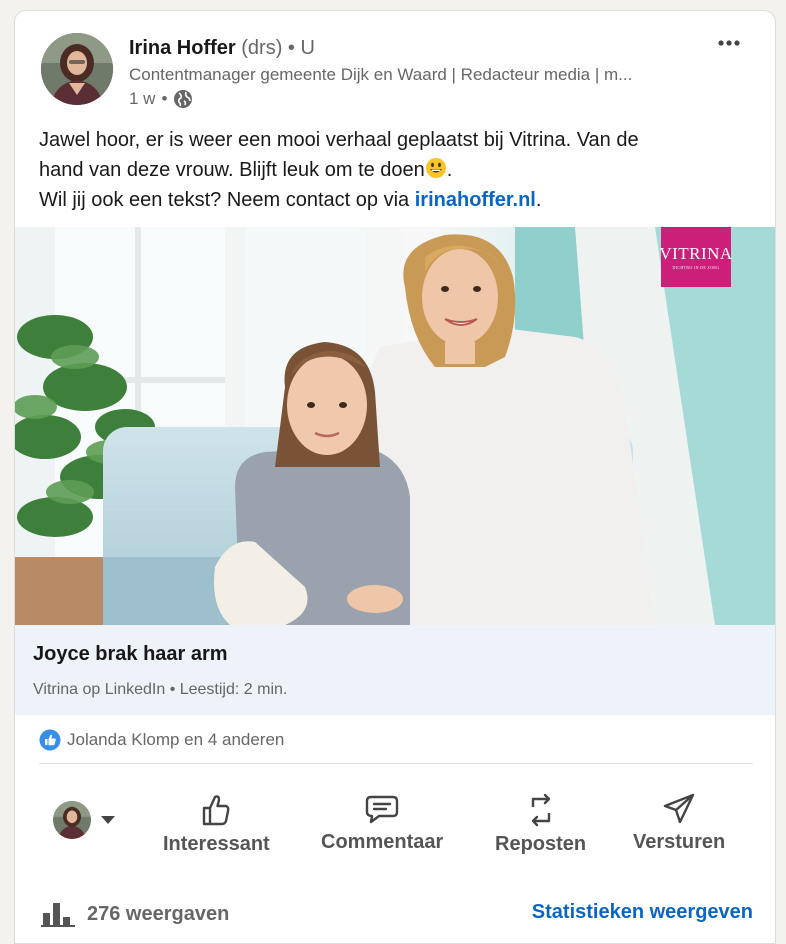 The image size is (786, 944). I want to click on author-line: Irina Hoffer (drs) • U, so click(222, 48).